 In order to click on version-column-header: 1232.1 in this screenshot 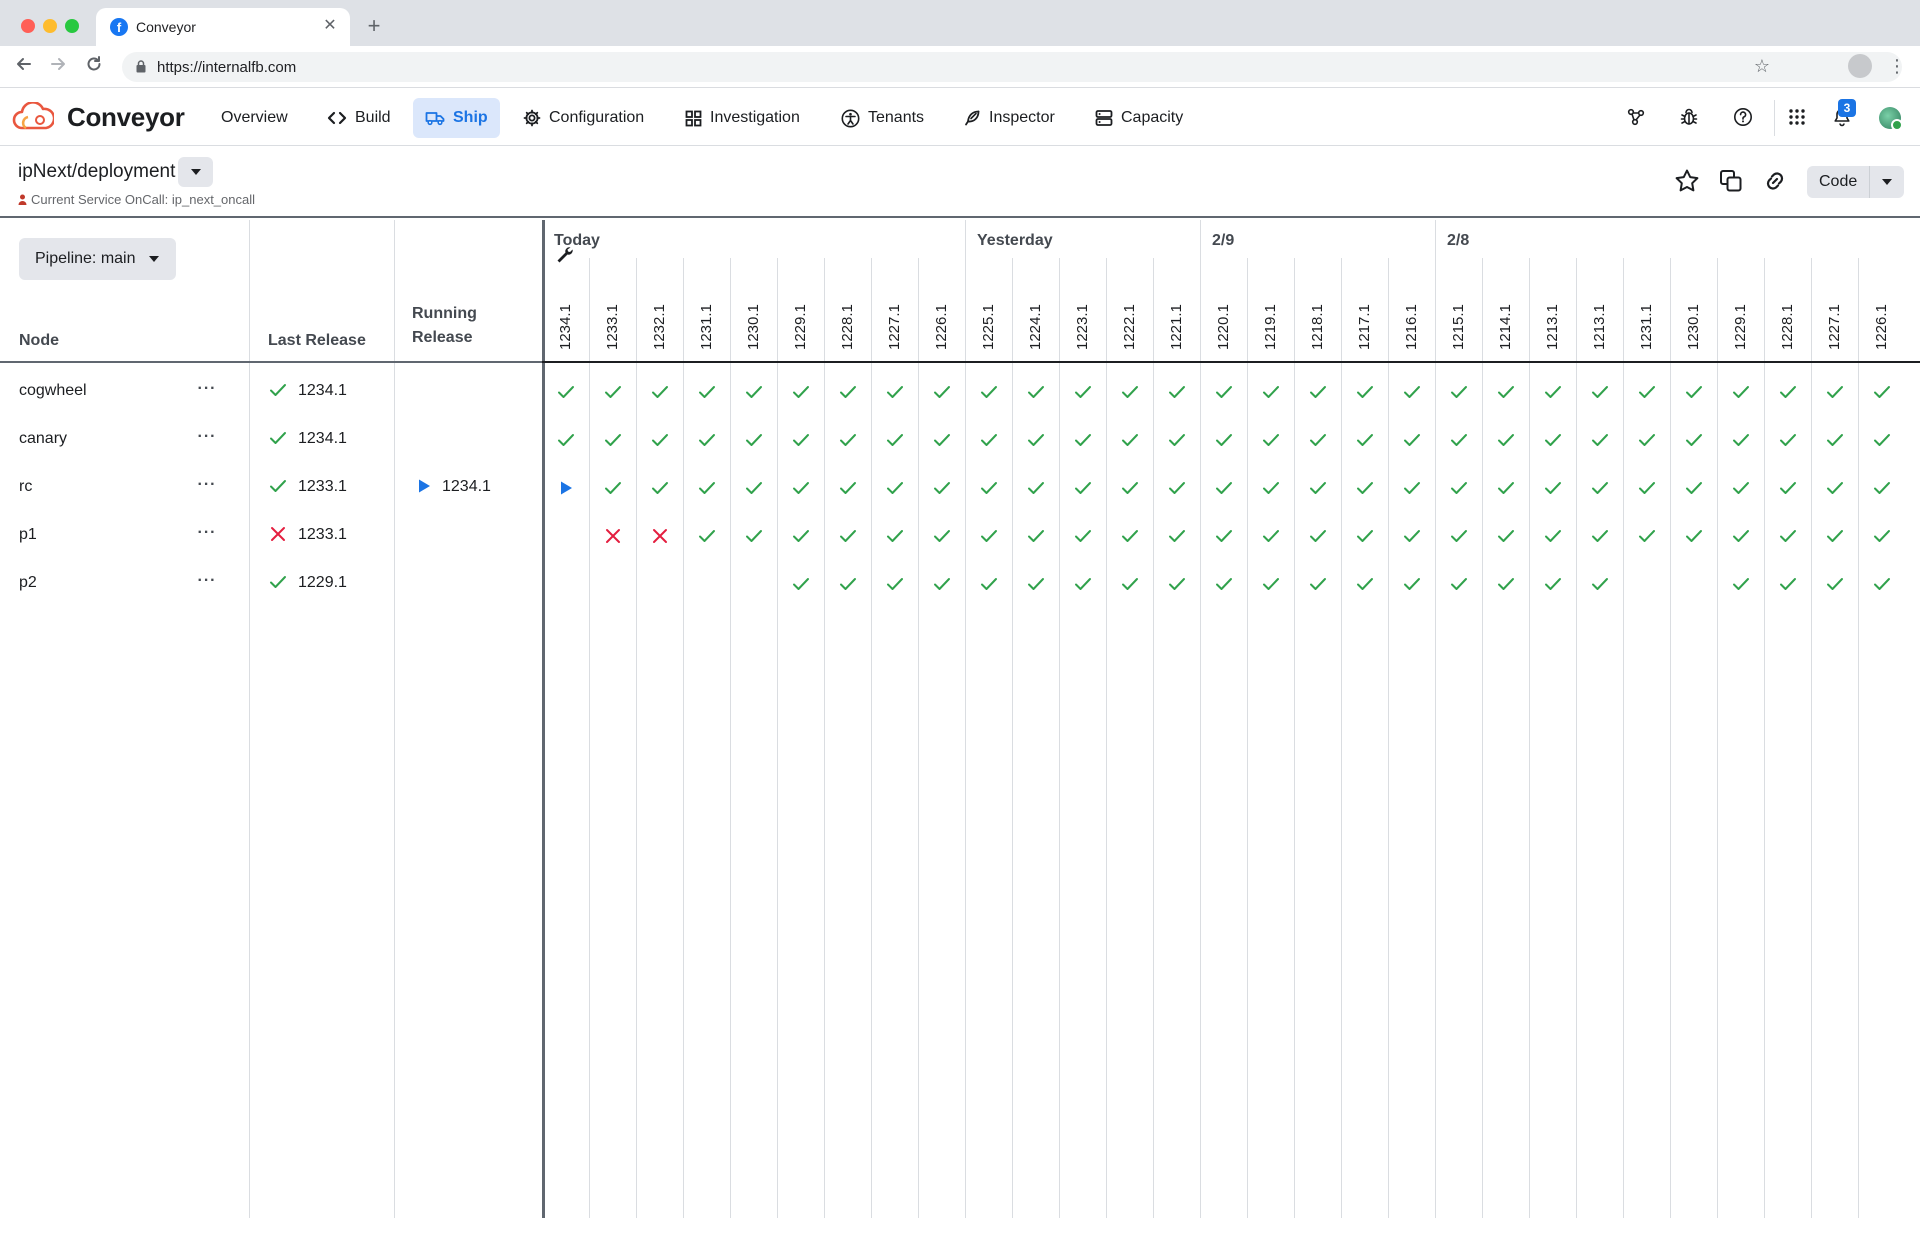, I will do `click(659, 312)`.